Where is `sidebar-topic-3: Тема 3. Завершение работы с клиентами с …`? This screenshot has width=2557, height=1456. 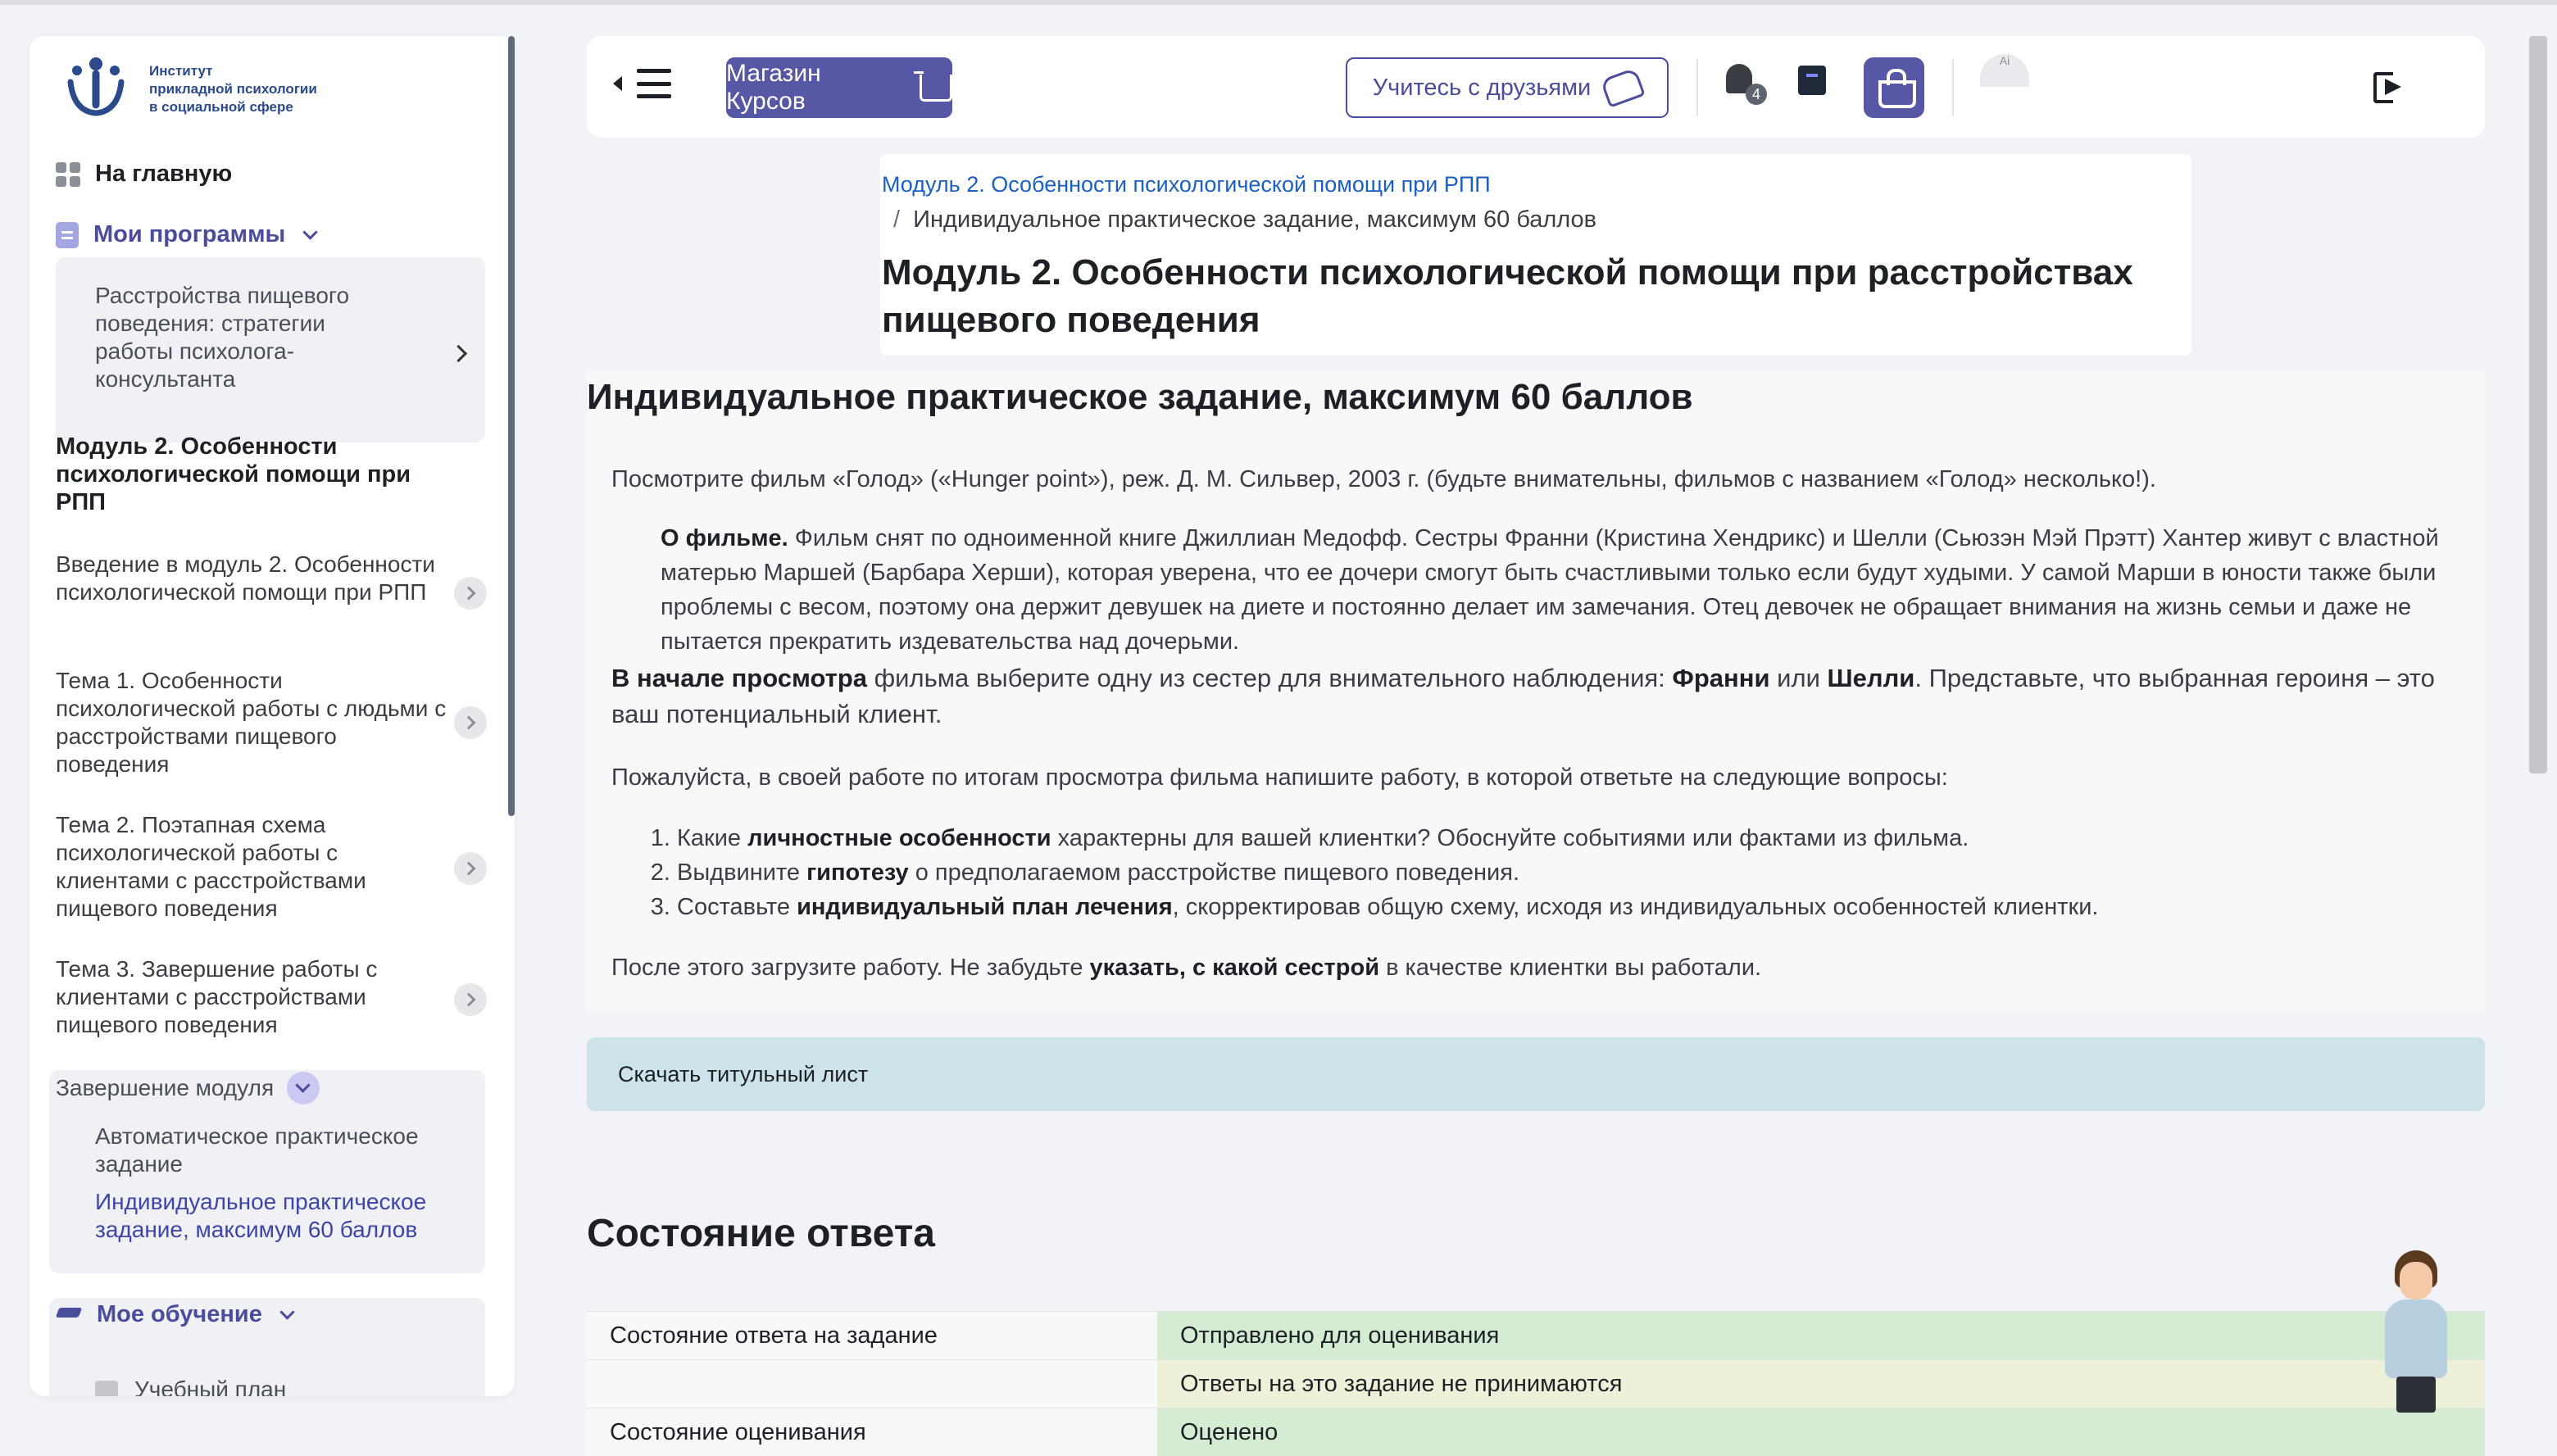
sidebar-topic-3: Тема 3. Завершение работы с клиентами с … is located at coordinates (252, 997).